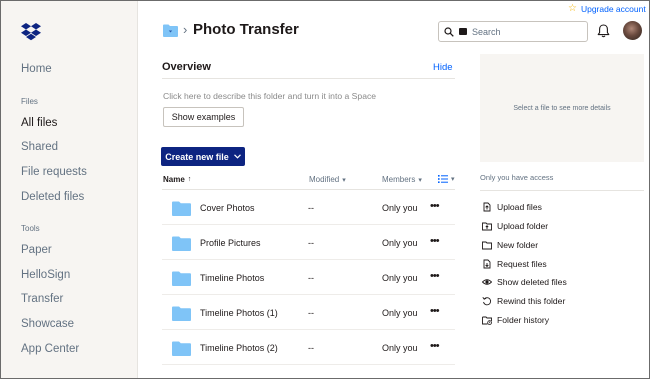  What do you see at coordinates (36, 250) in the screenshot?
I see `sidebar-item-paper: Paper` at bounding box center [36, 250].